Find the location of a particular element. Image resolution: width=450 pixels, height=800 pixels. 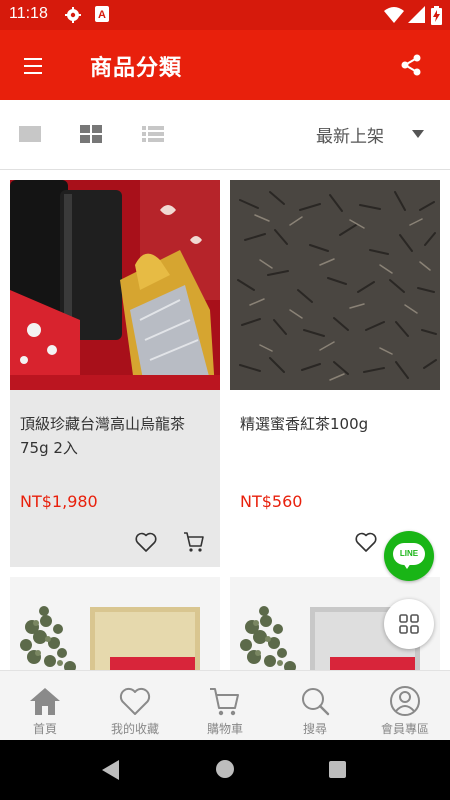

recents-icon is located at coordinates (337, 769).